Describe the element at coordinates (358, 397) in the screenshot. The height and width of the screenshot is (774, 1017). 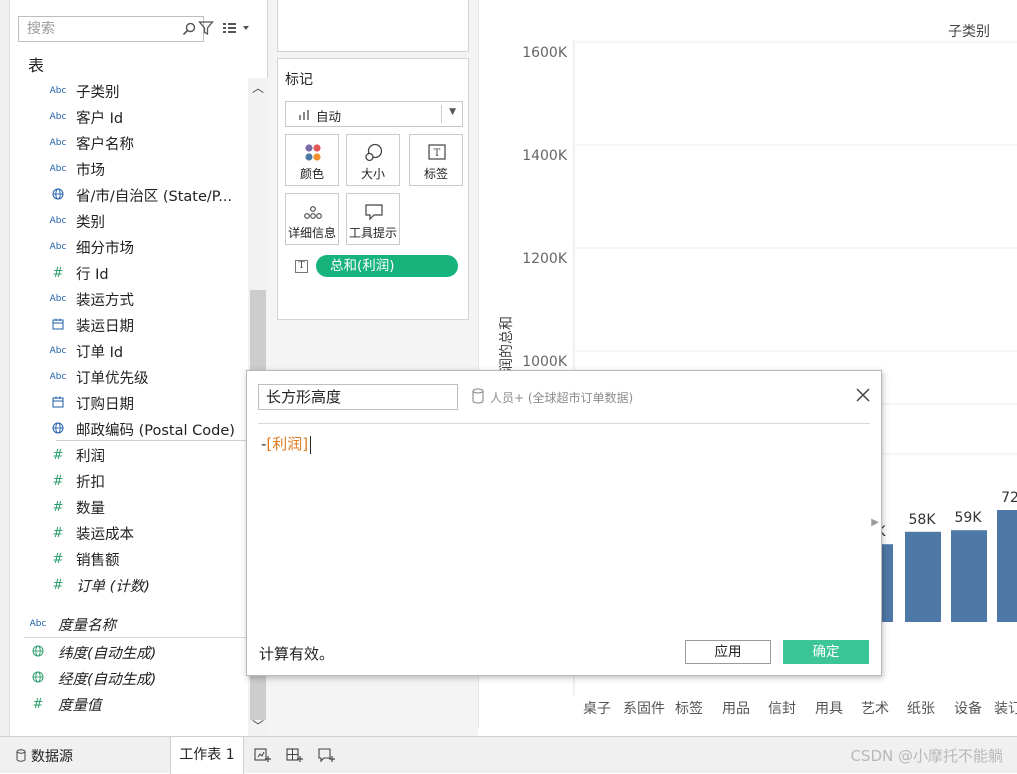
I see `calculation-name-field: 长方形高度` at that location.